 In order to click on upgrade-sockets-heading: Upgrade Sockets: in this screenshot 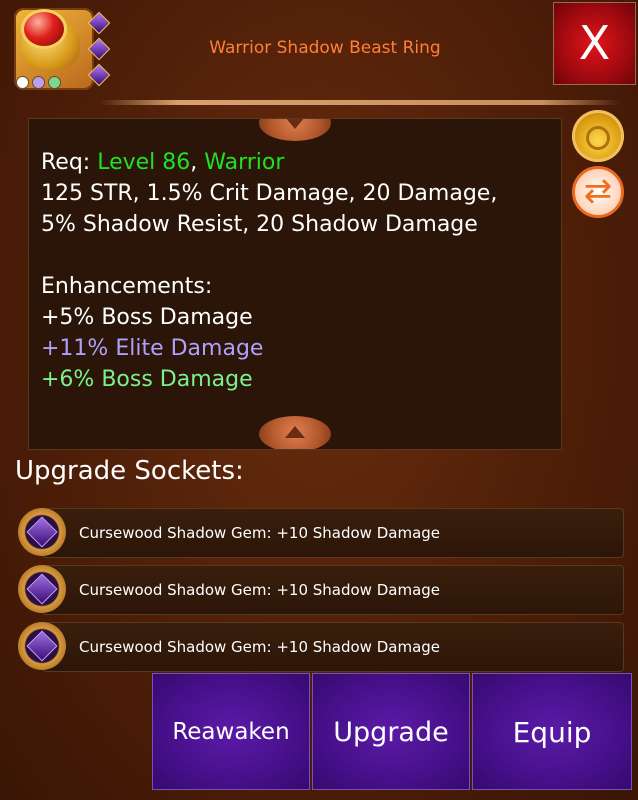, I will do `click(129, 471)`.